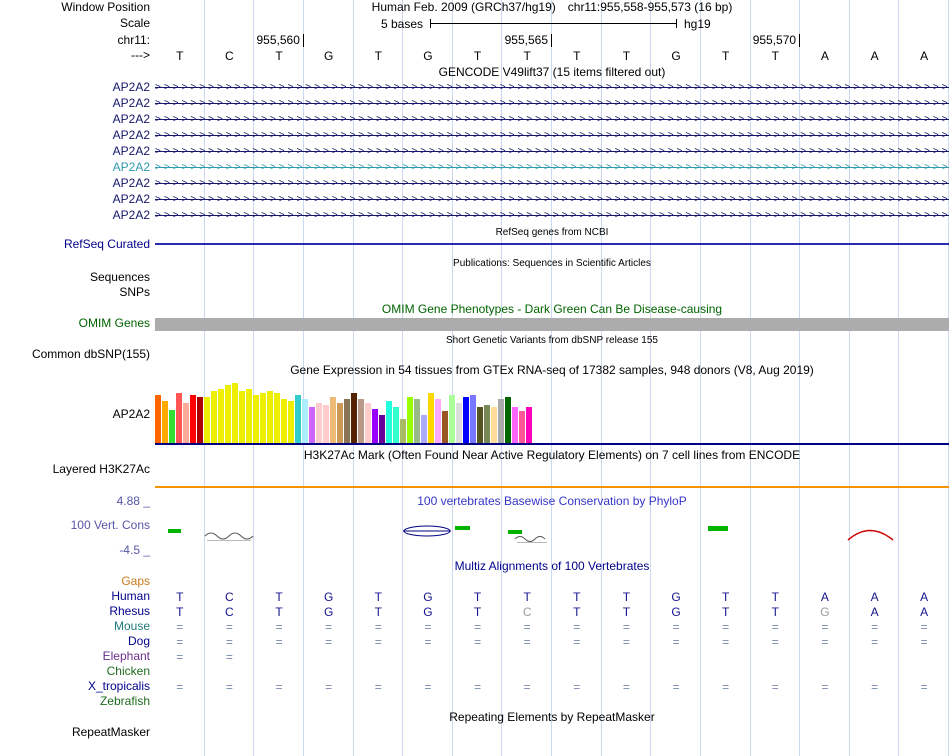  Describe the element at coordinates (475, 657) in the screenshot. I see `multiz-species-row: Elephant = =` at that location.